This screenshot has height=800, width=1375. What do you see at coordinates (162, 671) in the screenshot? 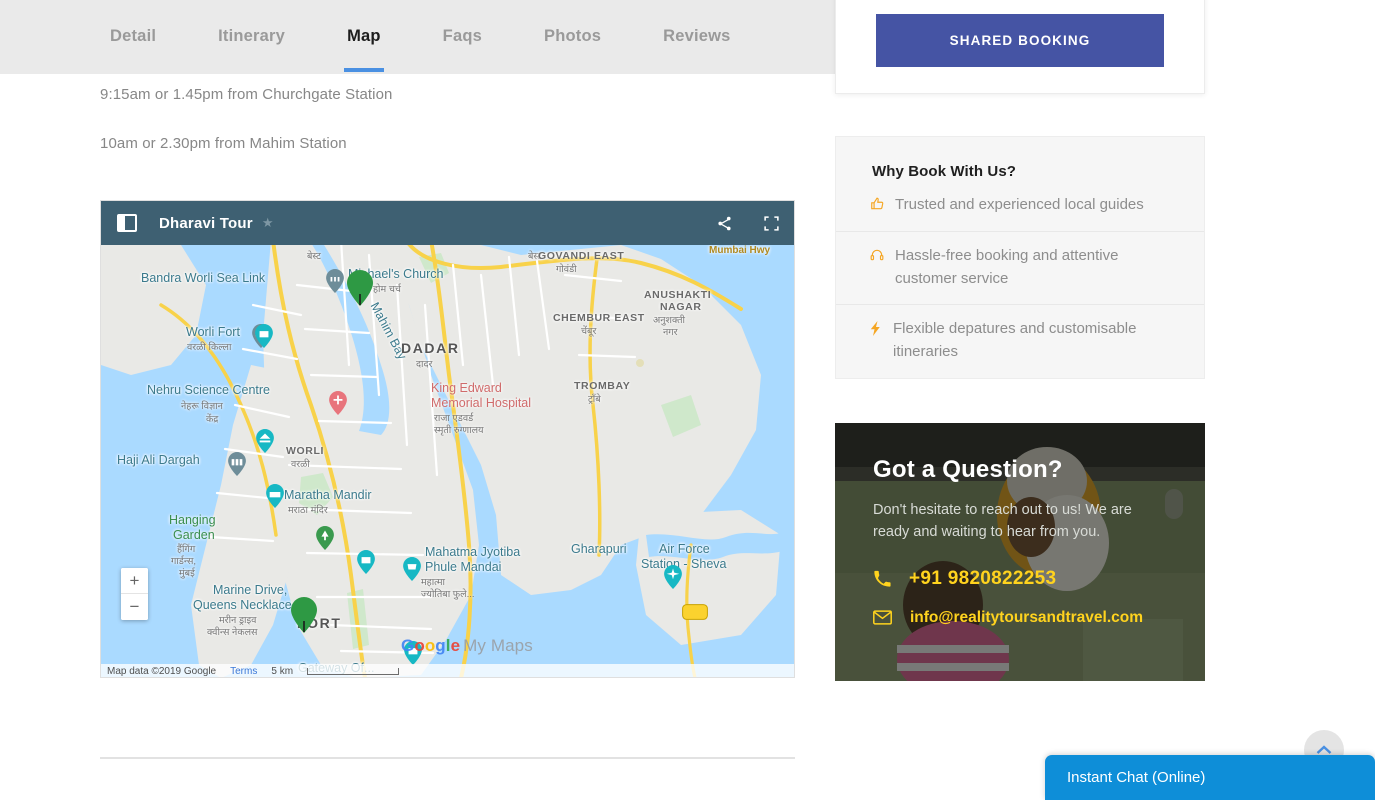
I see `map-data-attribution: Map data ©2019 Google` at bounding box center [162, 671].